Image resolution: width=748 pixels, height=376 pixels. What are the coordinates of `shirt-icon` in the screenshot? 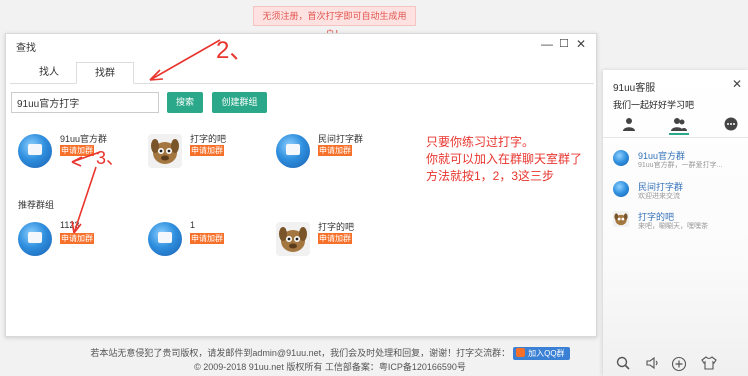 It's located at (709, 364).